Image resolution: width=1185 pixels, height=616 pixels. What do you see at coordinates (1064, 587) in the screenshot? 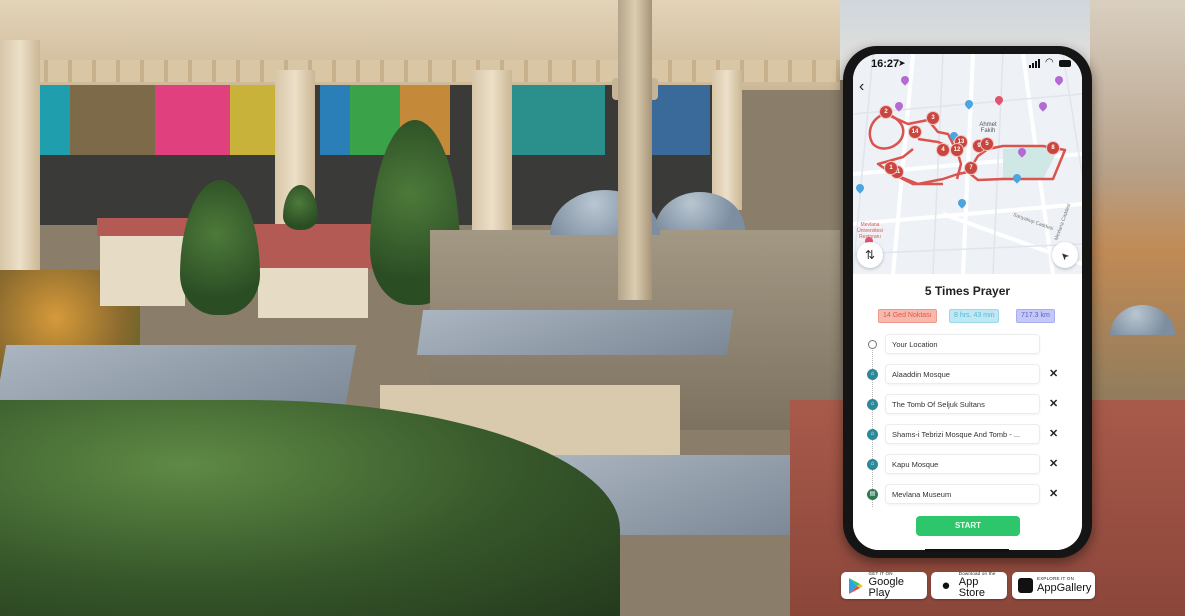
I see `badge-title: AppGallery` at bounding box center [1064, 587].